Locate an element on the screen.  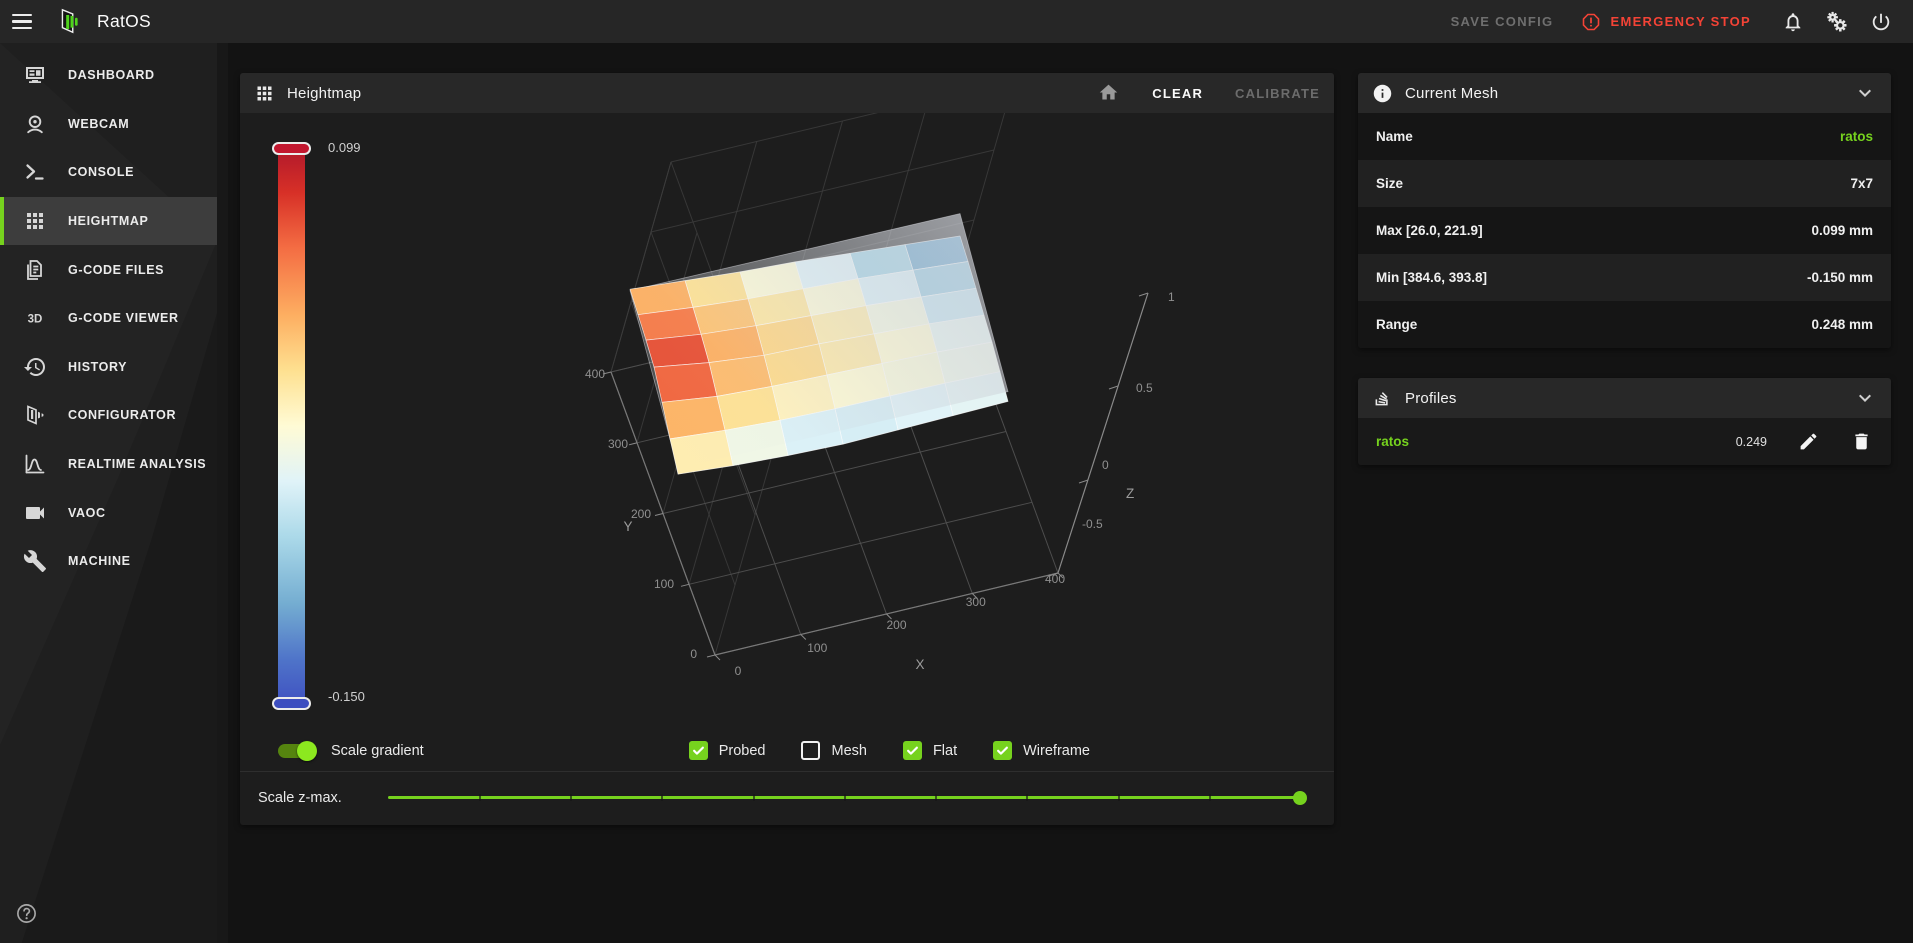
configurator-icon is located at coordinates (35, 415).